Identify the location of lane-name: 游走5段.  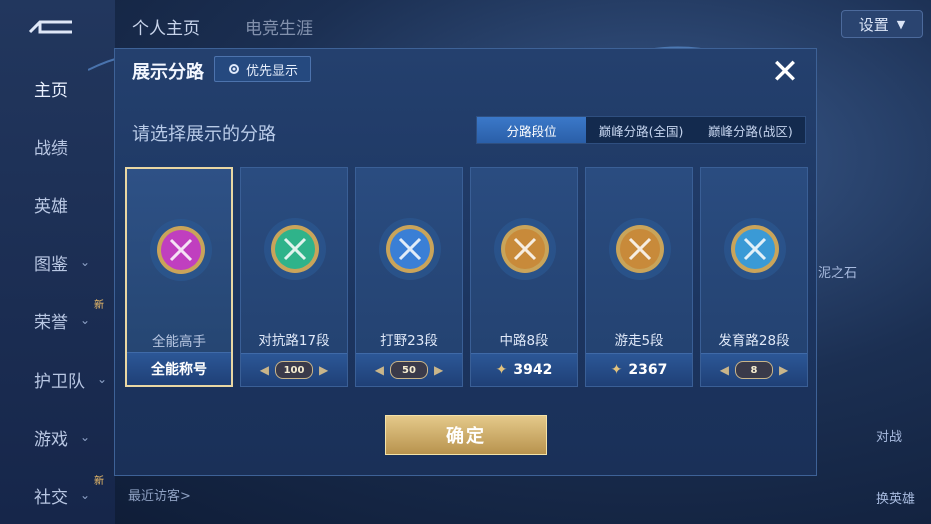
(639, 341).